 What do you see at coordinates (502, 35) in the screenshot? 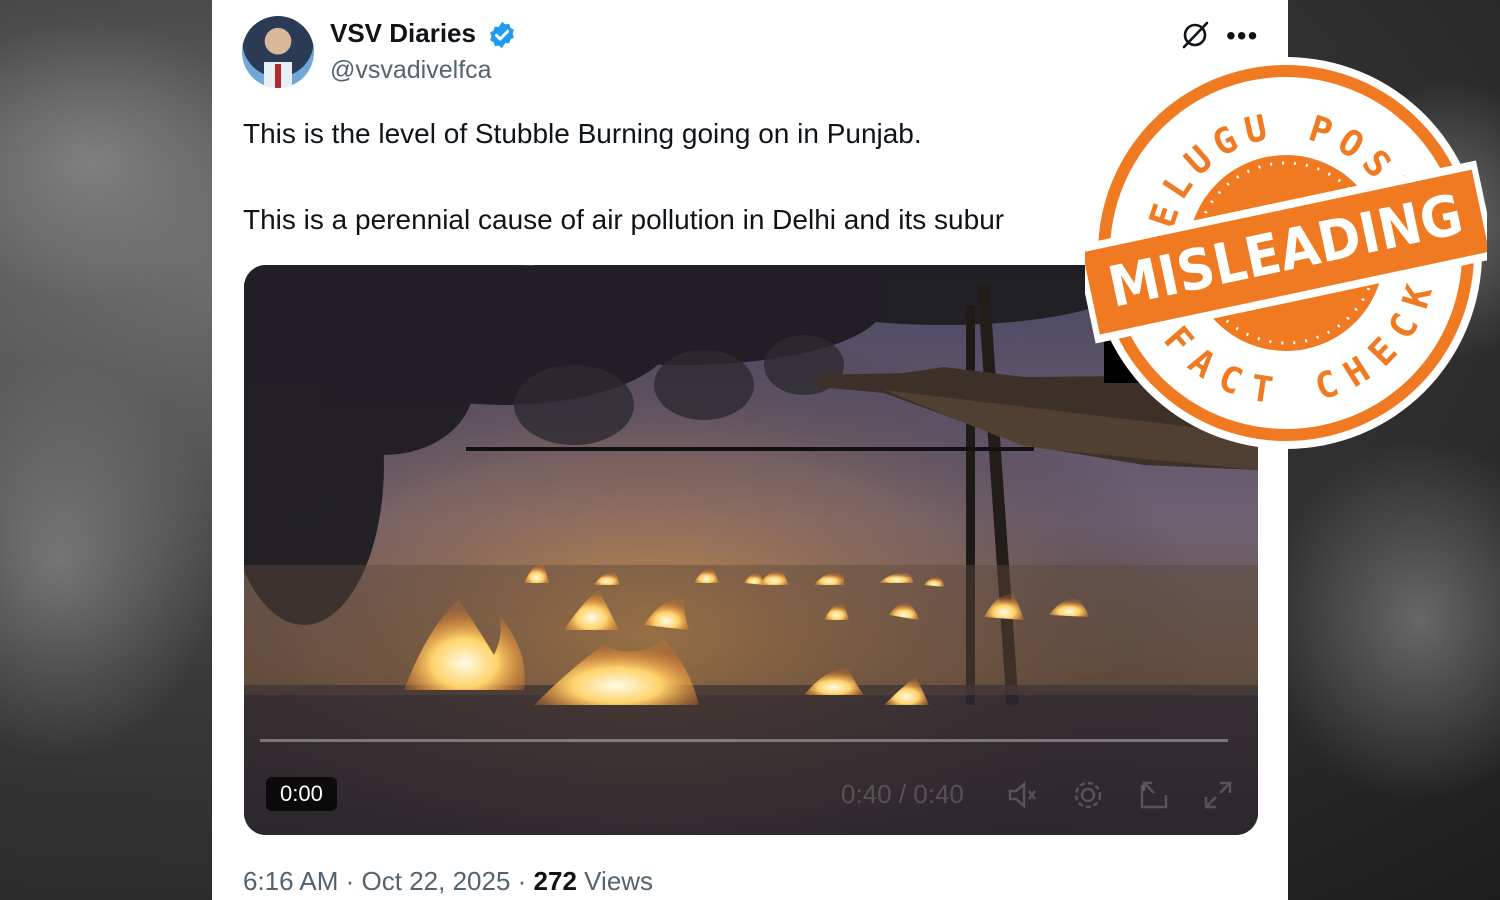
I see `verified-badge-icon` at bounding box center [502, 35].